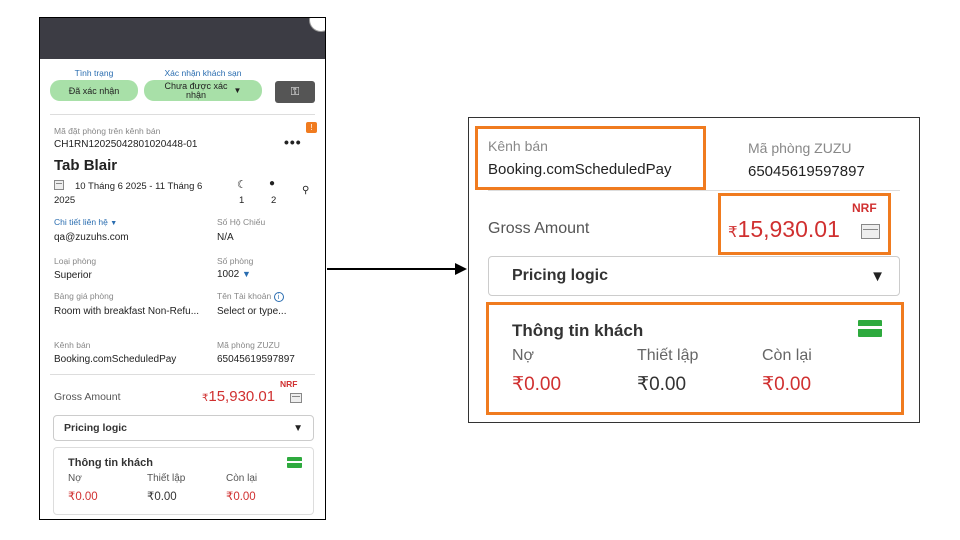  What do you see at coordinates (72, 345) in the screenshot?
I see `channel-label: Kênh bán` at bounding box center [72, 345].